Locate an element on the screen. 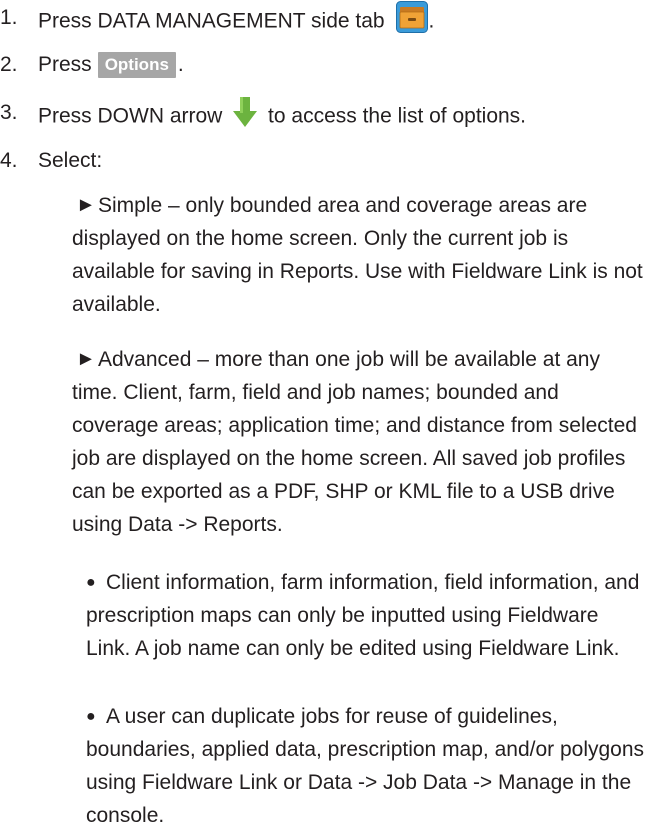 Image resolution: width=652 pixels, height=834 pixels. data-management-folder-icon is located at coordinates (412, 22).